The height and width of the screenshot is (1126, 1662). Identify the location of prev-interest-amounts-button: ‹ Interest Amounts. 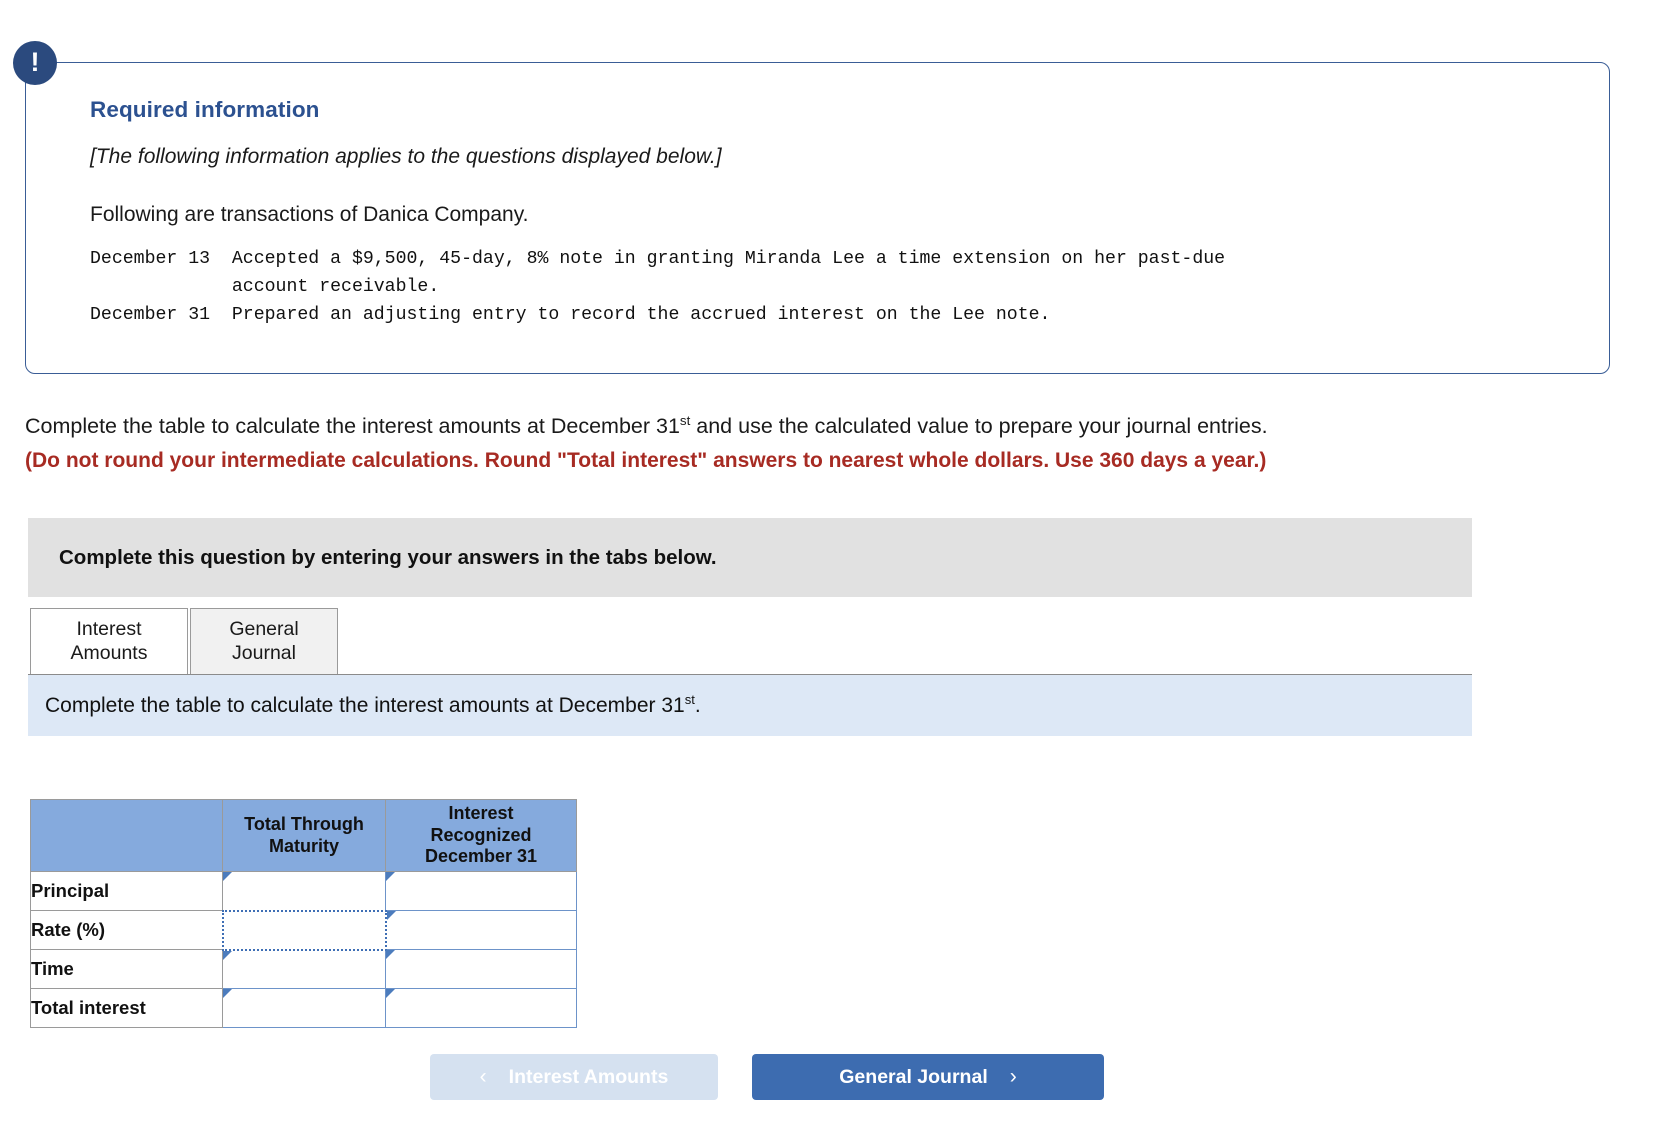
(574, 1077).